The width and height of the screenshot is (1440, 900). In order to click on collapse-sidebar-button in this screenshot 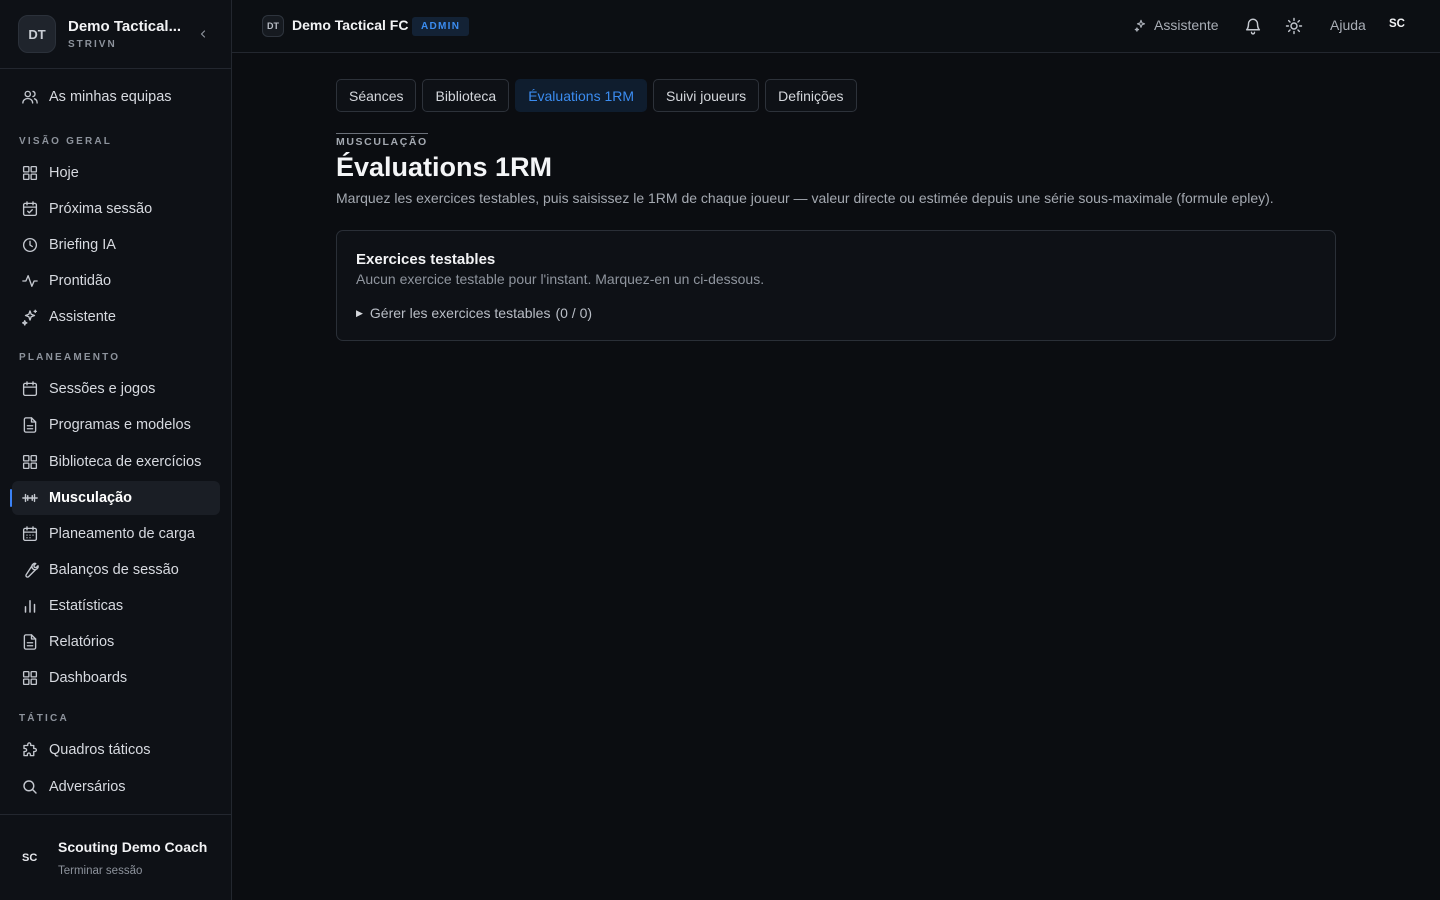, I will do `click(203, 34)`.